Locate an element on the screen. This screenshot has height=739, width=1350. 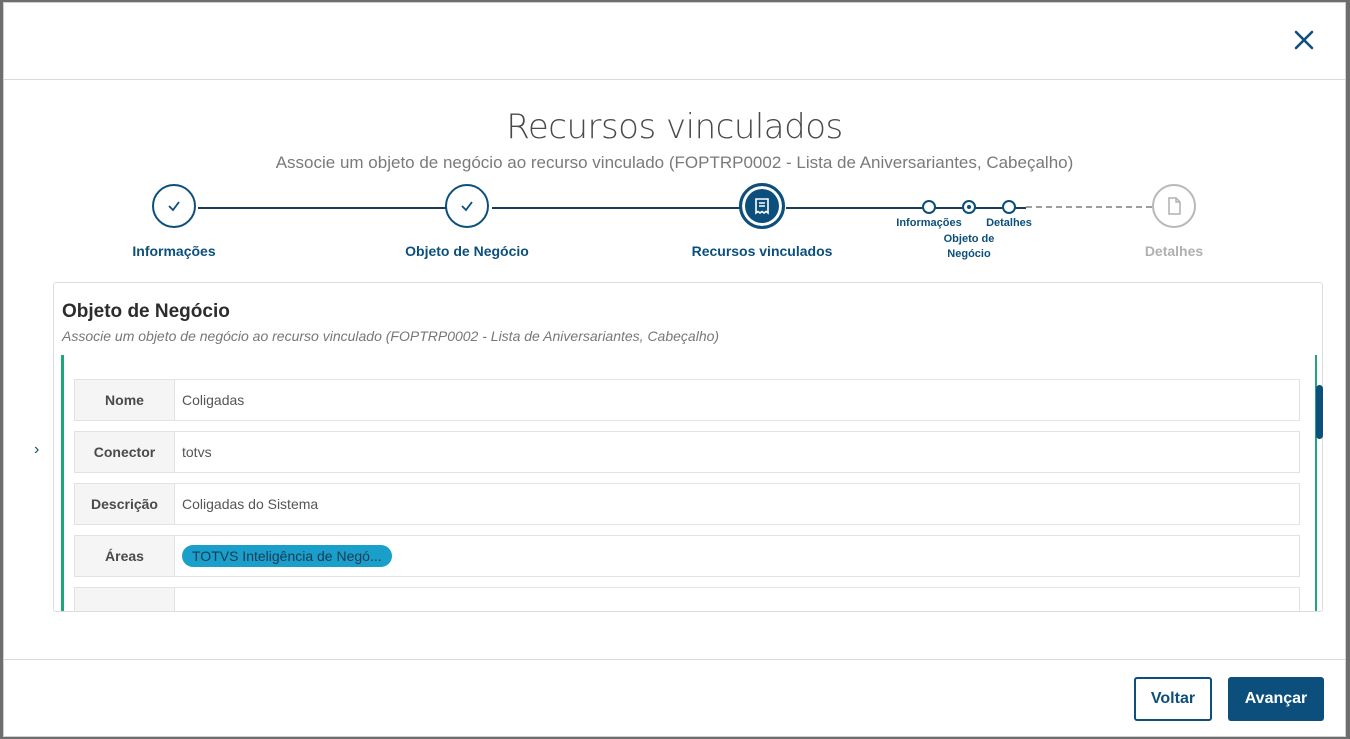
field-value: Coligadas do Sistema is located at coordinates (250, 504).